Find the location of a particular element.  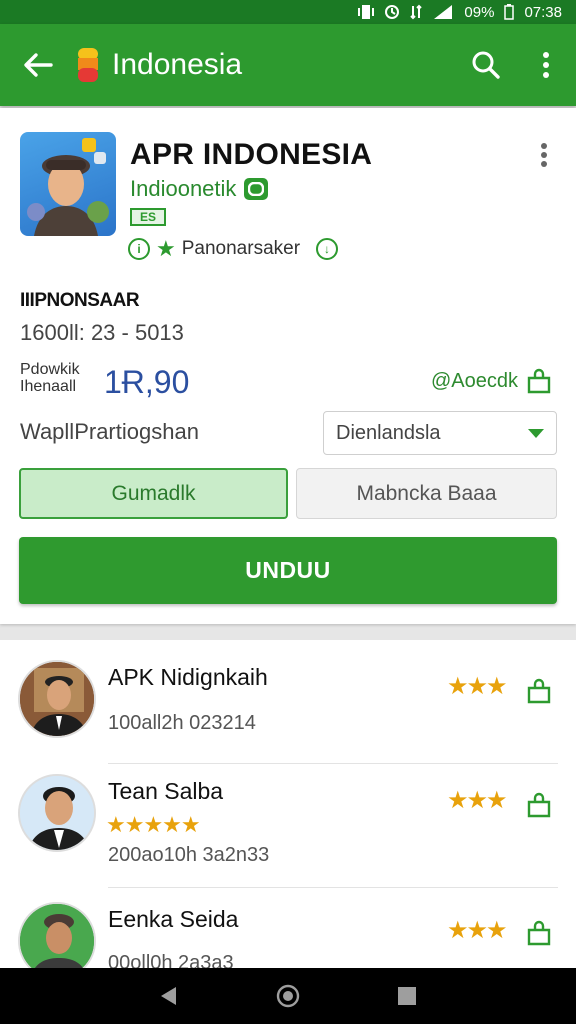

download-circle-icon: ↓ is located at coordinates (327, 249).